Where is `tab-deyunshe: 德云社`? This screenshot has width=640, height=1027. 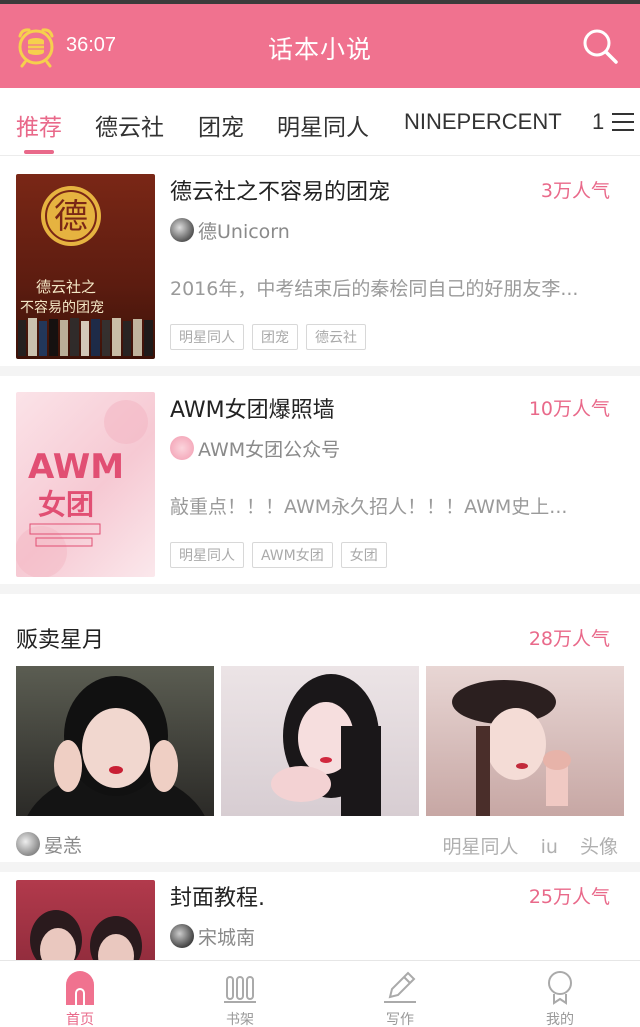
tab-deyunshe: 德云社 is located at coordinates (129, 125).